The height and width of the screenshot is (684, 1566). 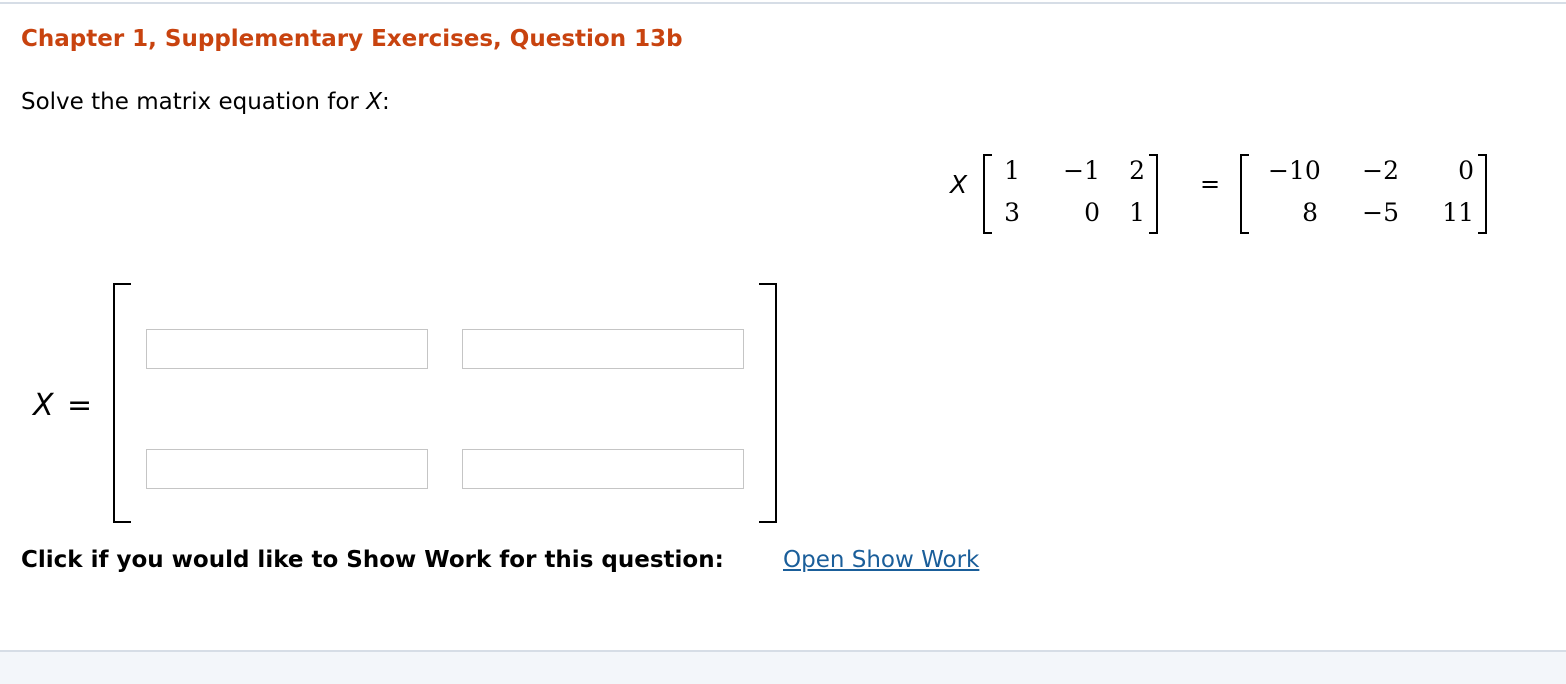 I want to click on answer-variable: X, so click(x=43, y=405).